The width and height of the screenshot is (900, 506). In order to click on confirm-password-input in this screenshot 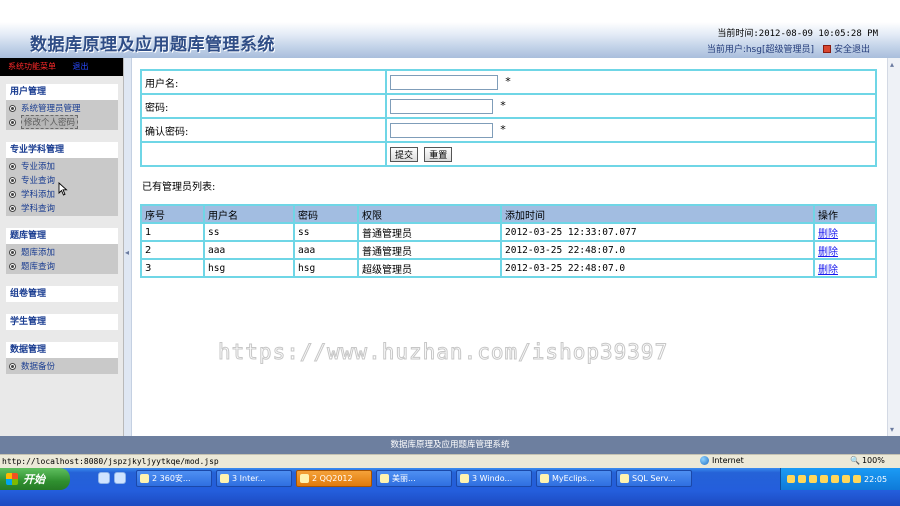, I will do `click(441, 130)`.